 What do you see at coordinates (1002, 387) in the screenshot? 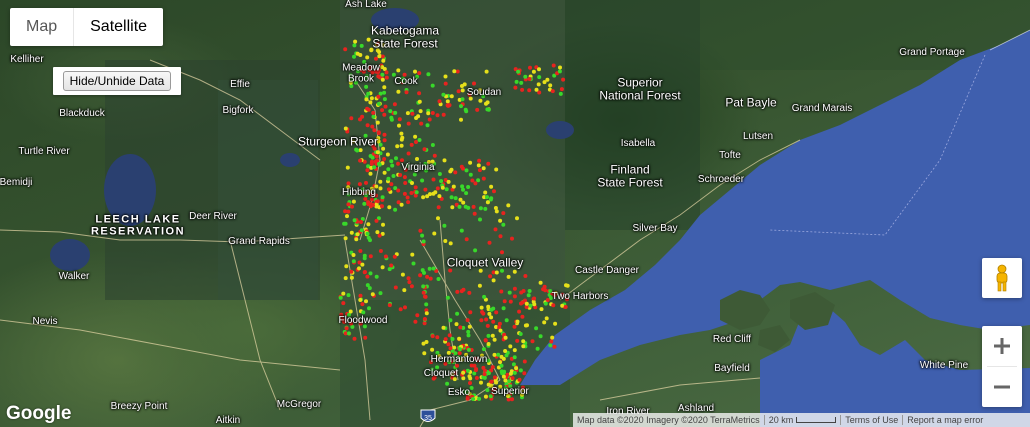
I see `zoom-out-button` at bounding box center [1002, 387].